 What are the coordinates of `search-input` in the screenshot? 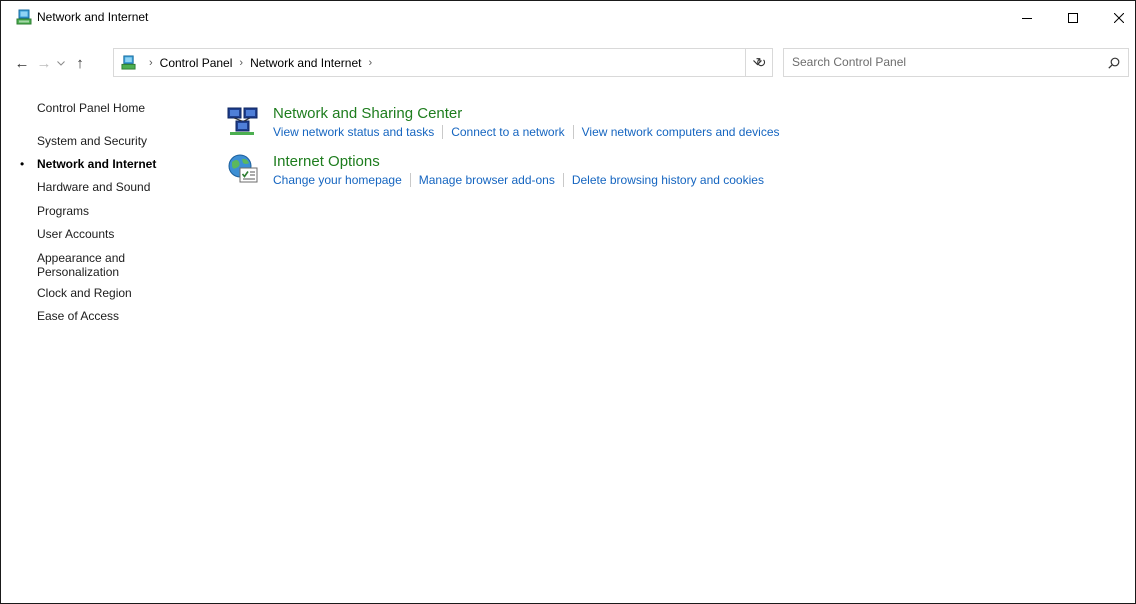 It's located at (942, 62).